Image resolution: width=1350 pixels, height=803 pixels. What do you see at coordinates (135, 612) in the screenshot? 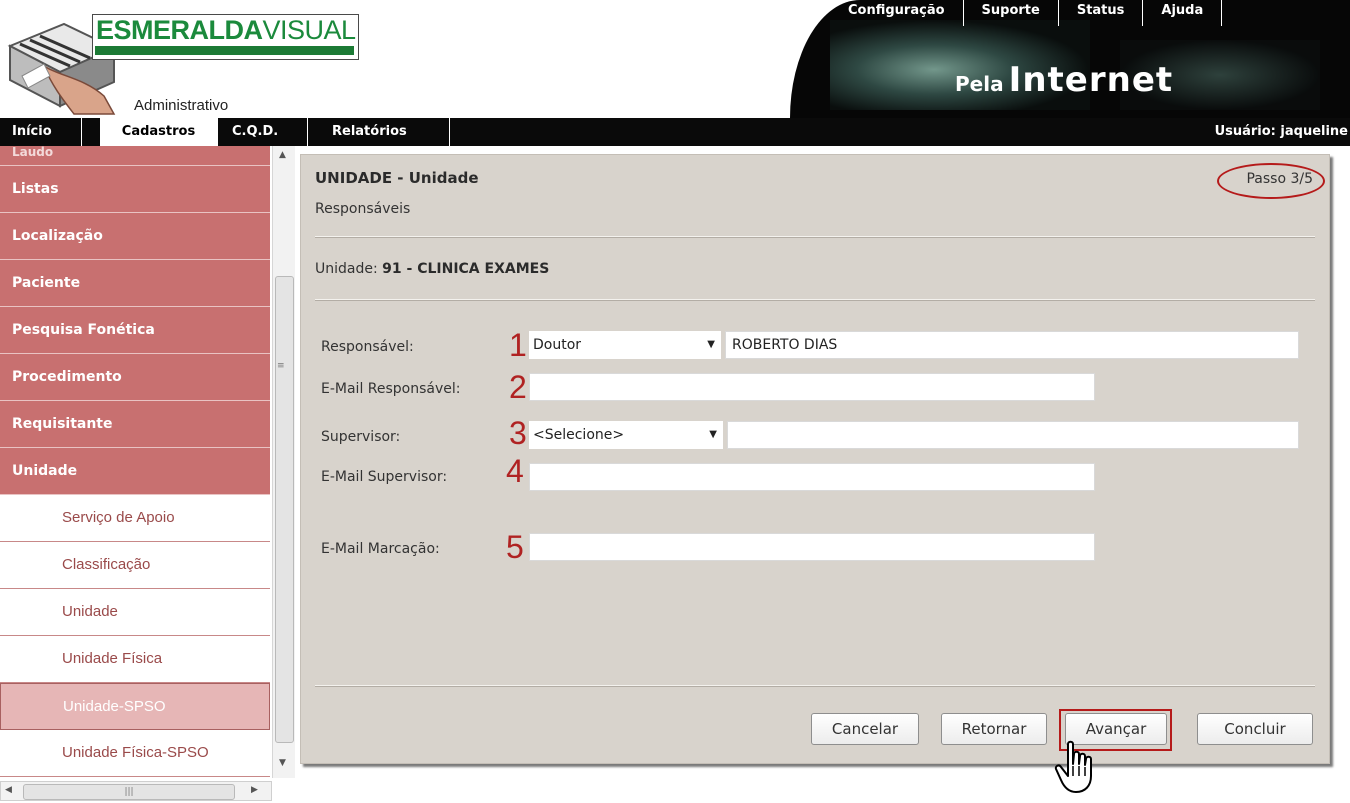
I see `sidebar-subitem-unidade: Unidade` at bounding box center [135, 612].